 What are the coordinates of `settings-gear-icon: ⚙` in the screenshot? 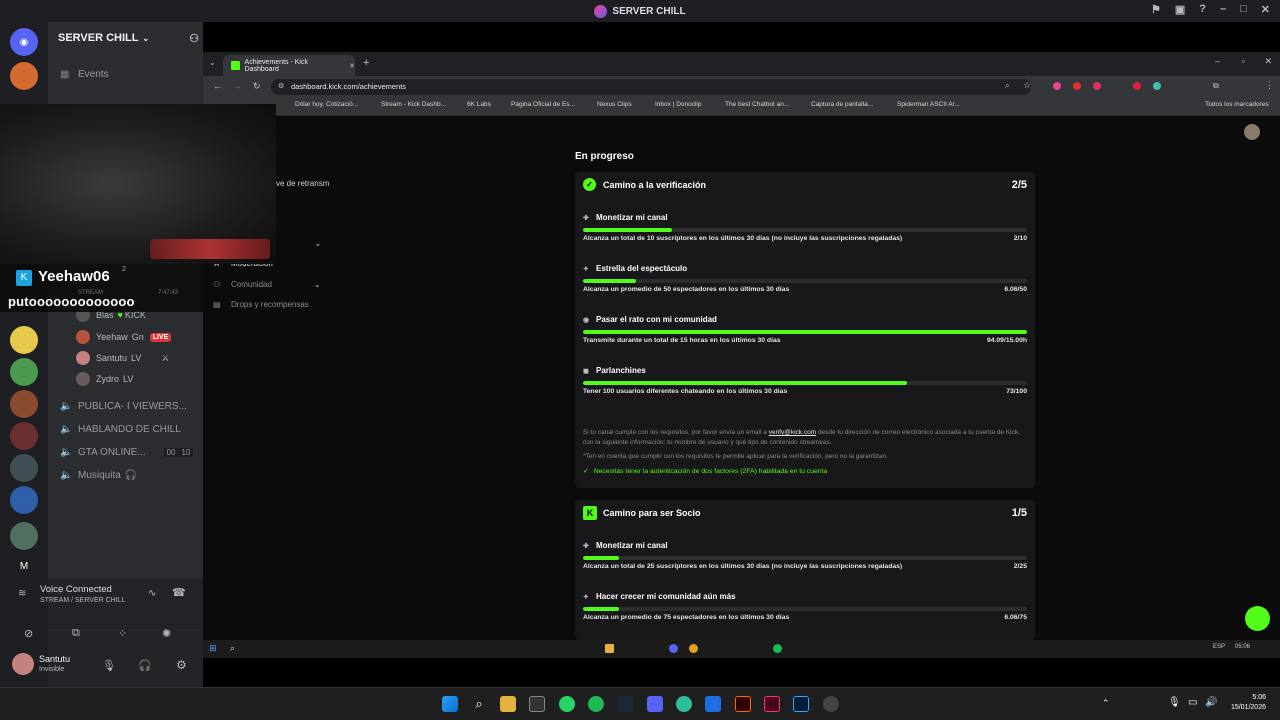 It's located at (181, 665).